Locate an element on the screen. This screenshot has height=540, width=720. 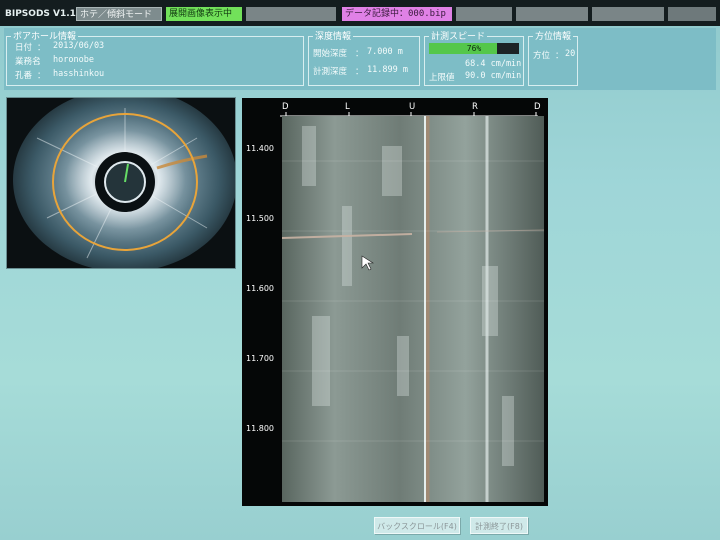
camera-image is located at coordinates (121, 183).